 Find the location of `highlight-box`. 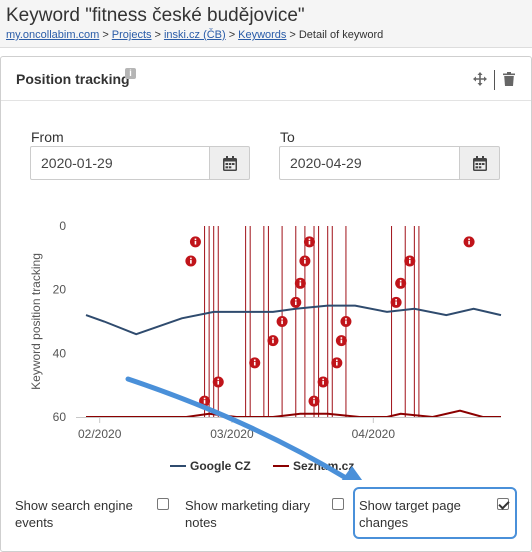

highlight-box is located at coordinates (435, 513).